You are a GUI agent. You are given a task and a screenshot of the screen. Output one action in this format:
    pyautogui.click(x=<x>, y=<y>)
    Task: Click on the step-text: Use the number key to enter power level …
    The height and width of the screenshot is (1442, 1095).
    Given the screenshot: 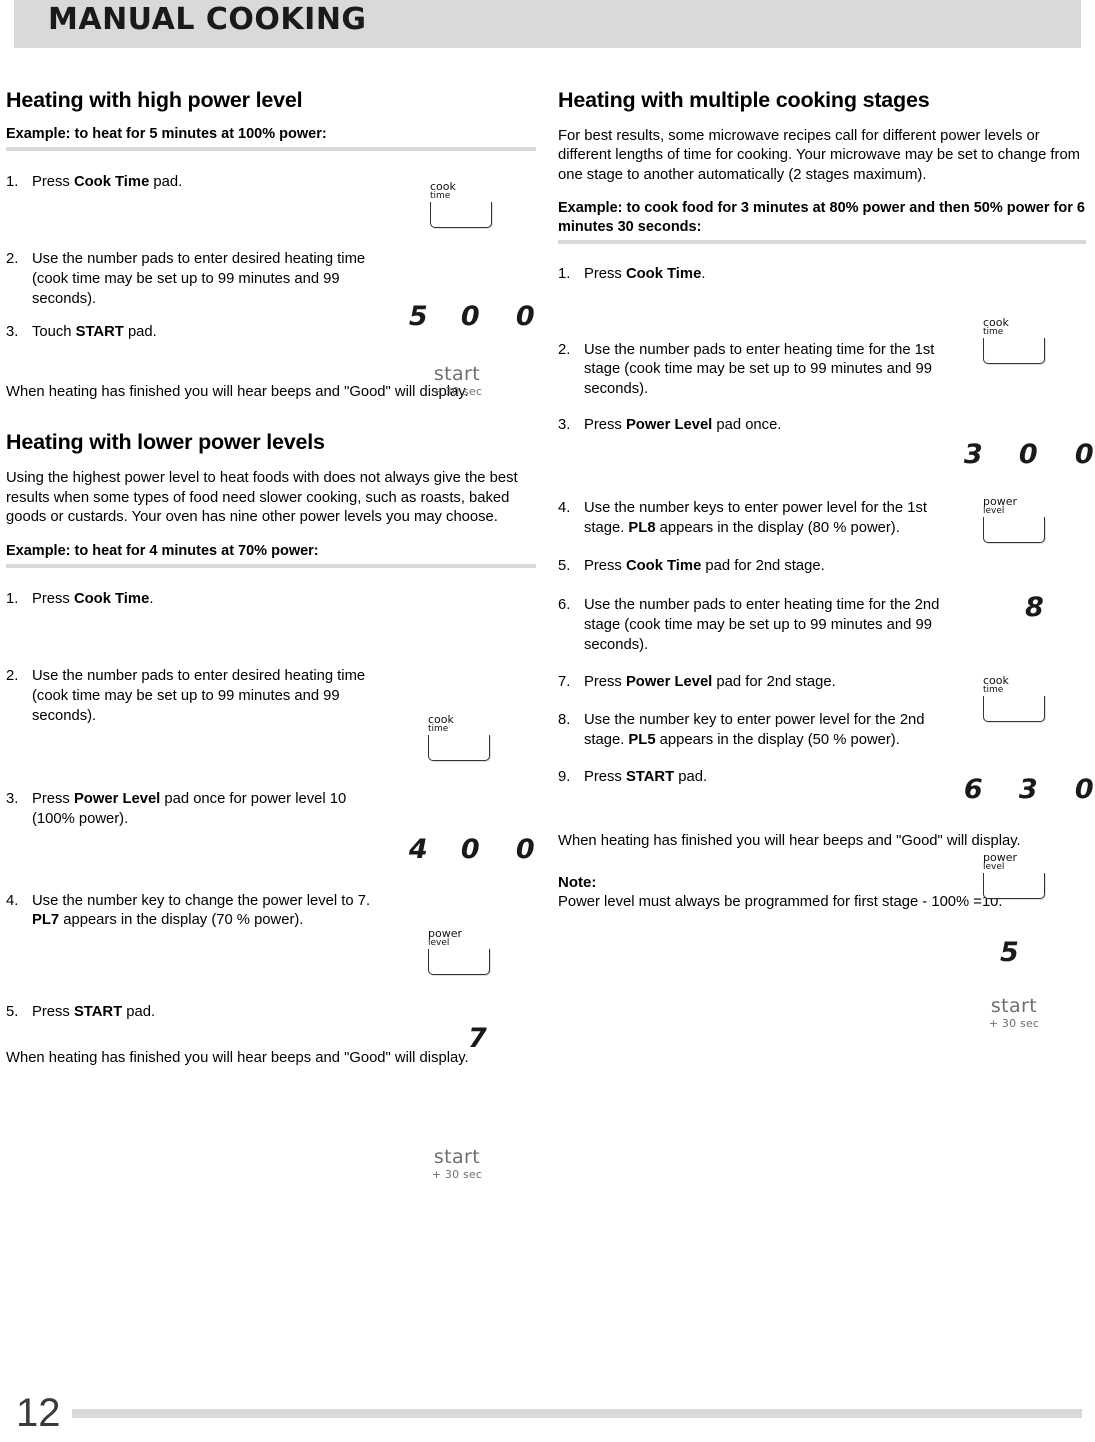 What is the action you would take?
    pyautogui.click(x=754, y=730)
    